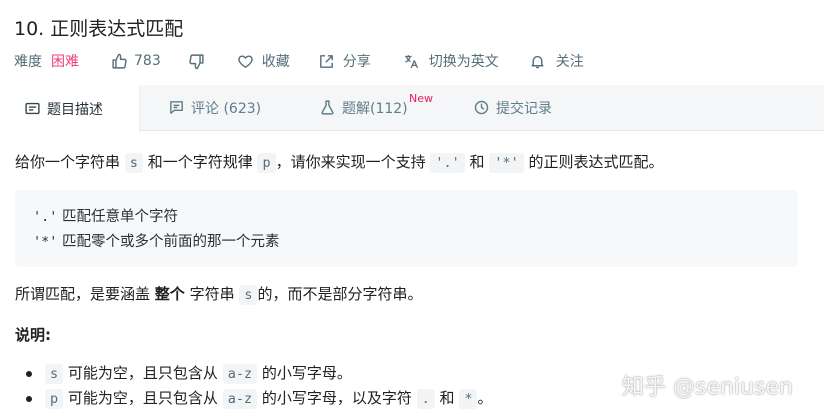  What do you see at coordinates (75, 109) in the screenshot?
I see `tab-description-label: 题目描述` at bounding box center [75, 109].